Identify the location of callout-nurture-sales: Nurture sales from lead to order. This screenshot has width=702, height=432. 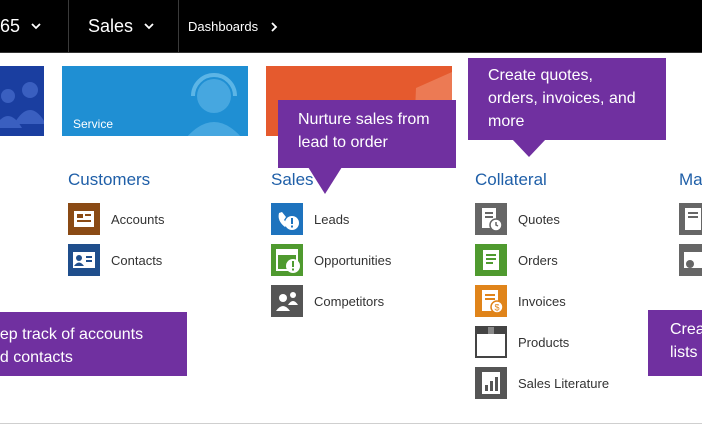
(367, 147).